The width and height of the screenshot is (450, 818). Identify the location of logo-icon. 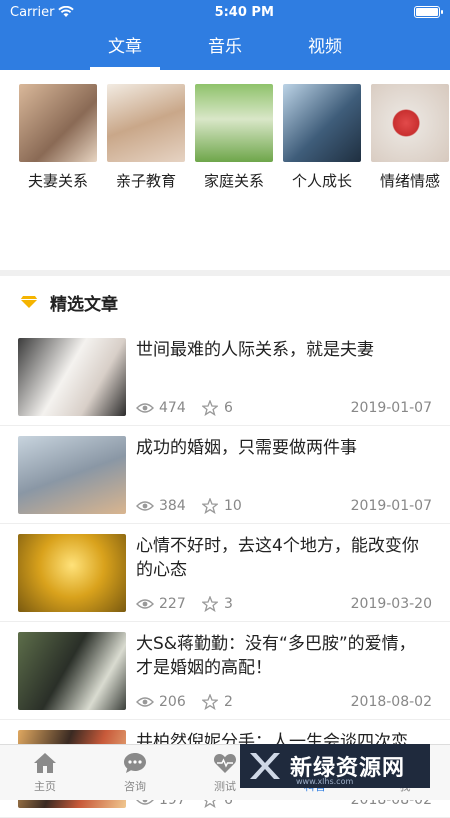
(265, 766).